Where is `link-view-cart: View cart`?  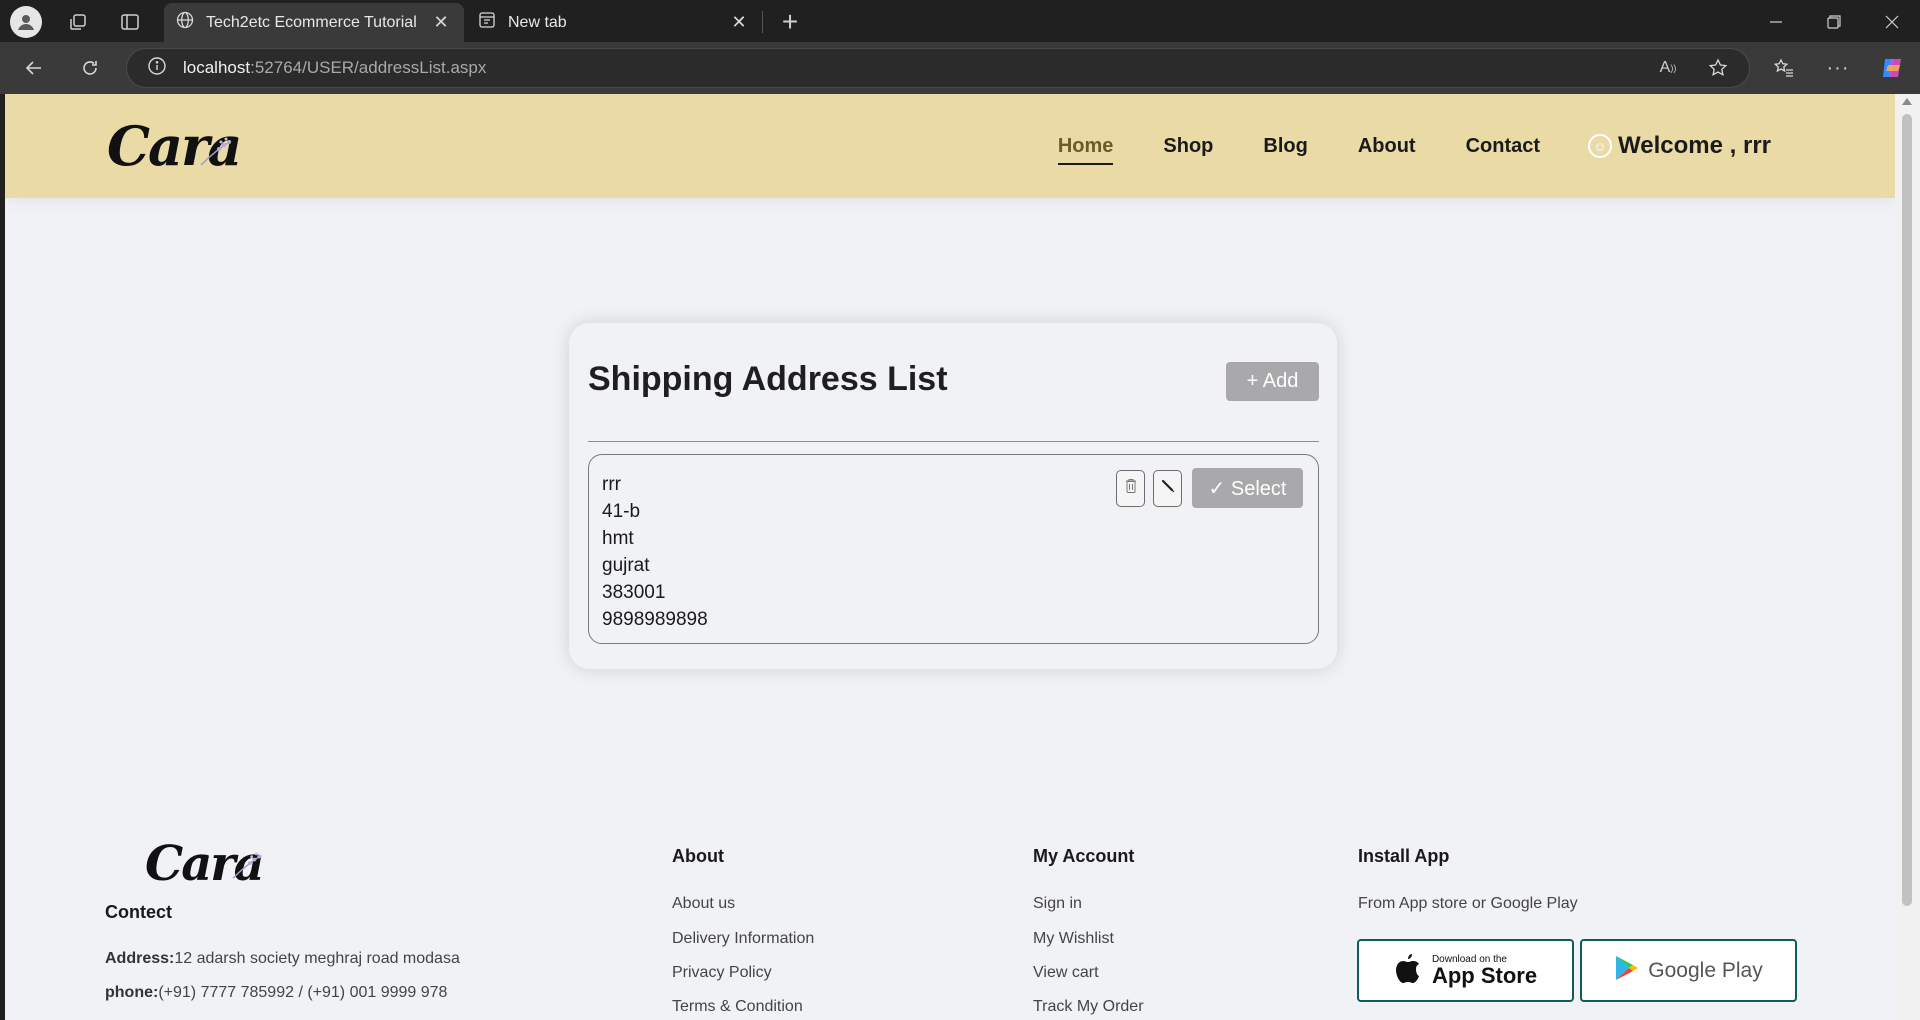 link-view-cart: View cart is located at coordinates (1066, 973).